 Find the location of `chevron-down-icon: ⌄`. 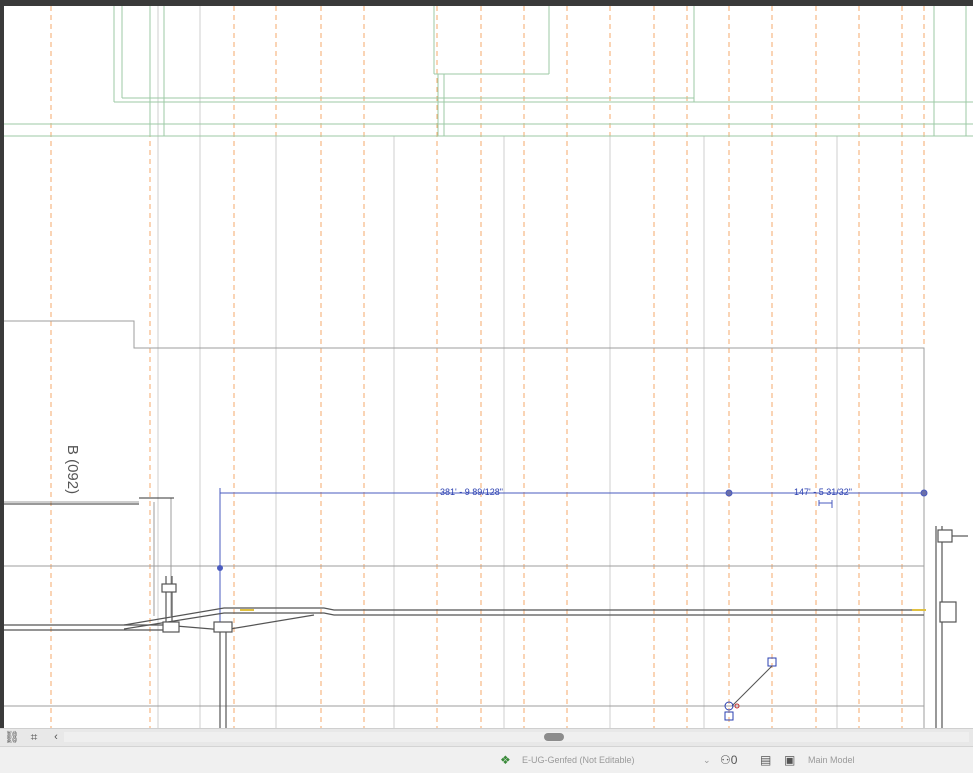

chevron-down-icon: ⌄ is located at coordinates (709, 760).